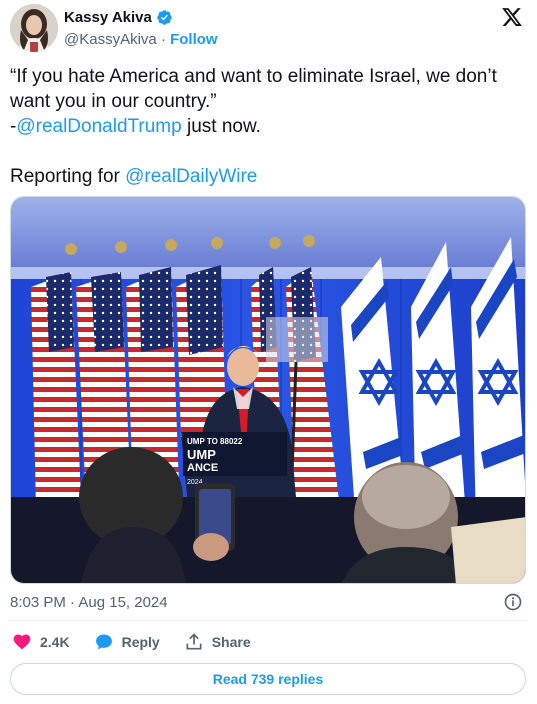 Image resolution: width=537 pixels, height=704 pixels. Describe the element at coordinates (268, 620) in the screenshot. I see `divider` at that location.